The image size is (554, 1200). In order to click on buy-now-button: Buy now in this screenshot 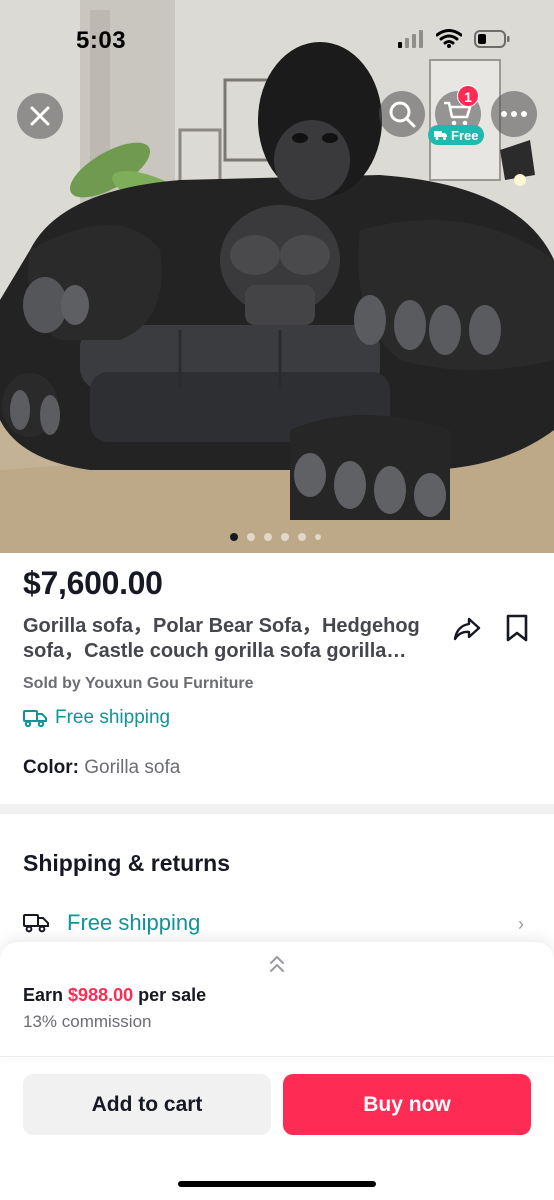, I will do `click(407, 1104)`.